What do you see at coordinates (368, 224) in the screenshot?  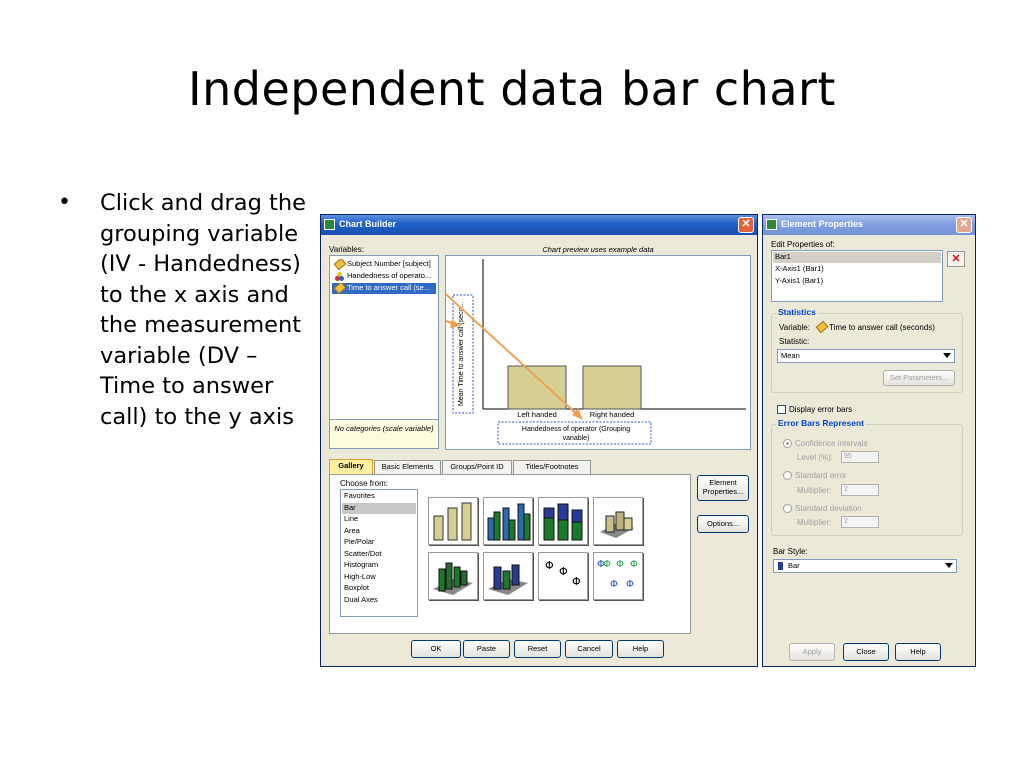 I see `chart-builder-title: Chart Builder` at bounding box center [368, 224].